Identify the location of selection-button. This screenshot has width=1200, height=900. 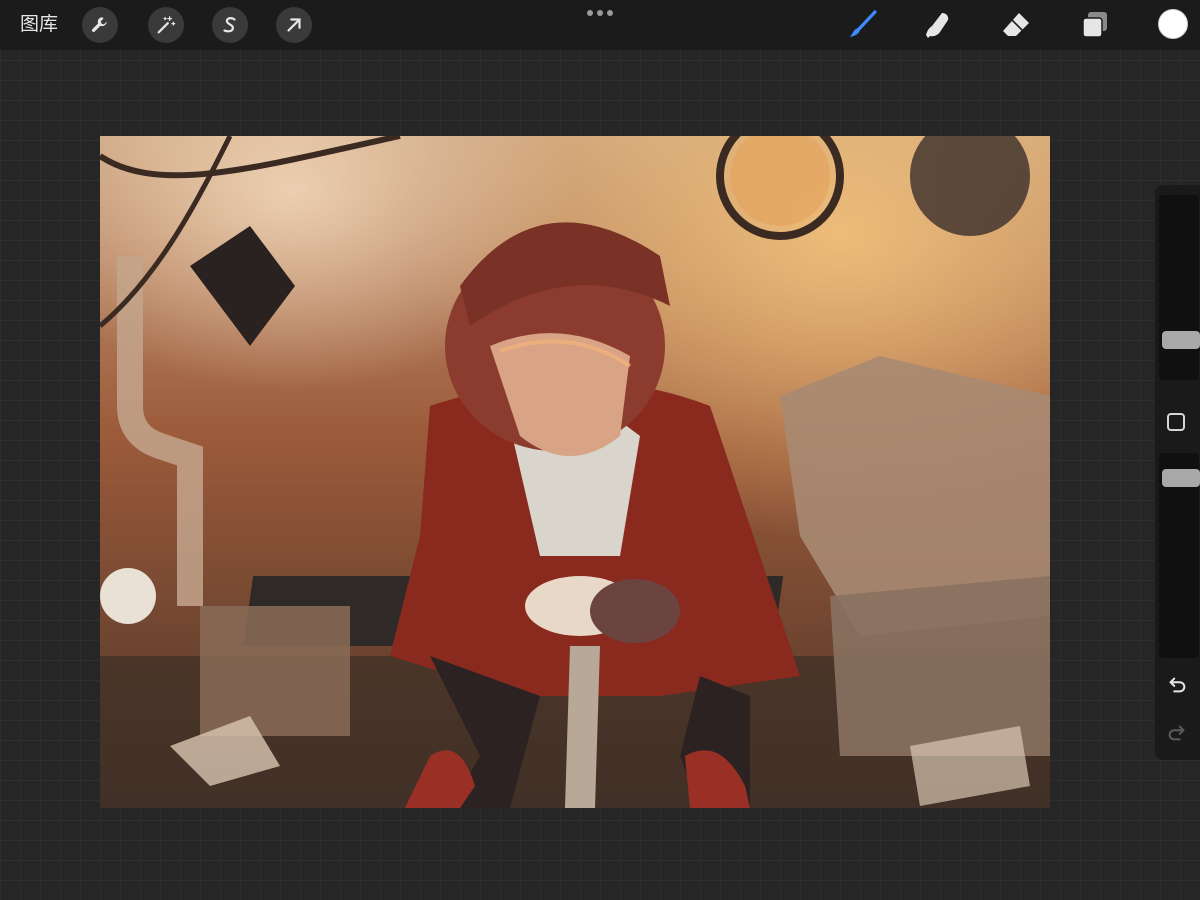
(230, 25).